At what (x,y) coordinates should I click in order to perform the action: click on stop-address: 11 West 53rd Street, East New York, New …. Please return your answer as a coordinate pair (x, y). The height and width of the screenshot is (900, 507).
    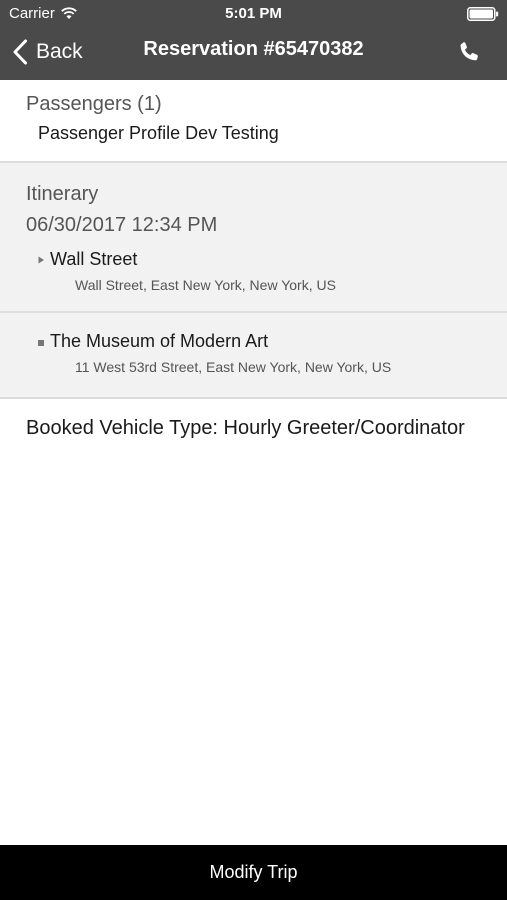
    Looking at the image, I should click on (233, 367).